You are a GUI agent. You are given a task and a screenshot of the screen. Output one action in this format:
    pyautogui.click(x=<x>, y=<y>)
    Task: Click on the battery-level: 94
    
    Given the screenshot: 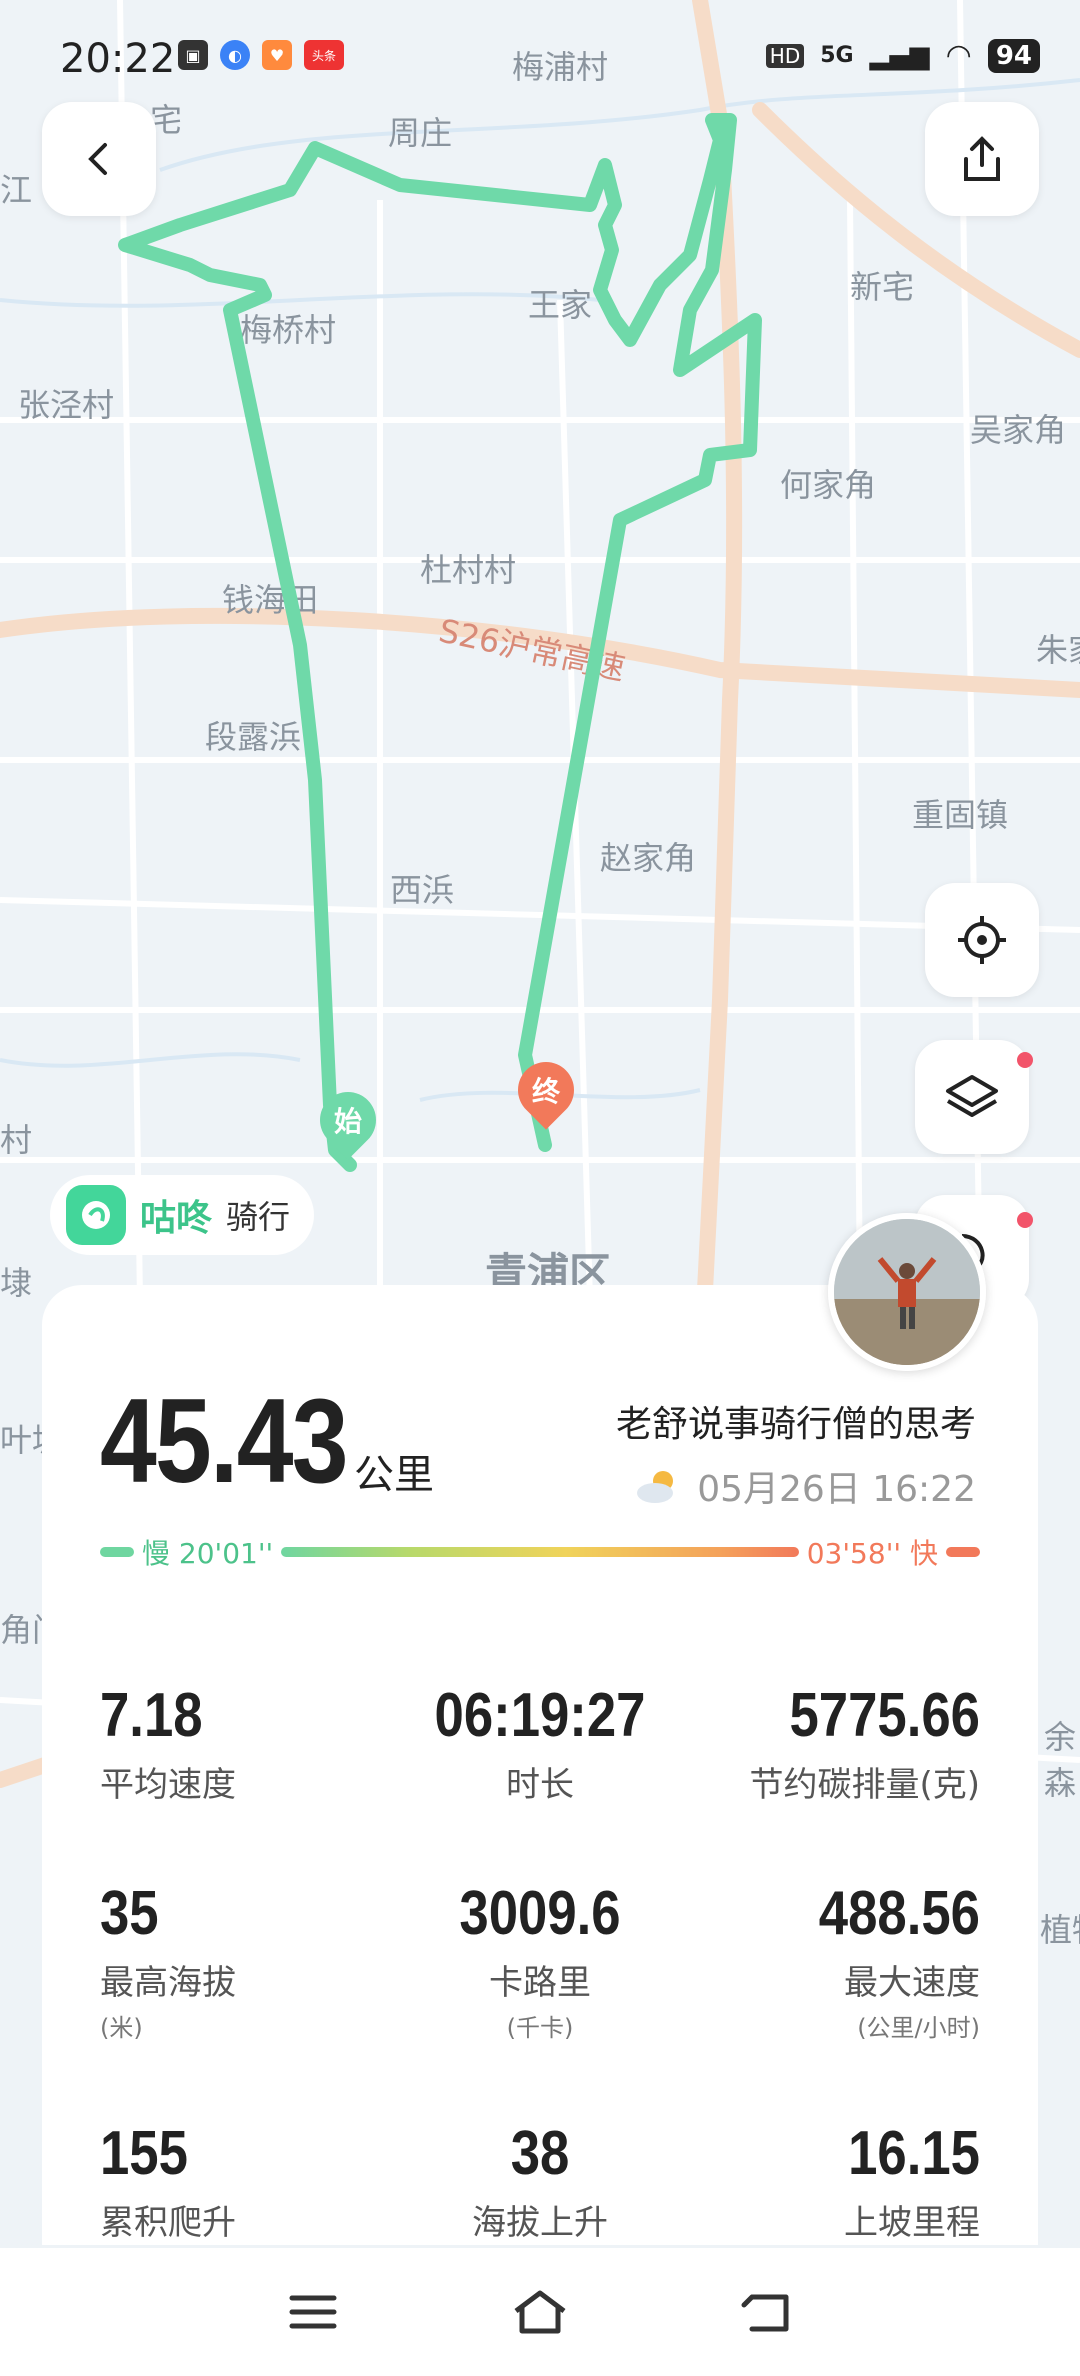 What is the action you would take?
    pyautogui.click(x=1013, y=55)
    